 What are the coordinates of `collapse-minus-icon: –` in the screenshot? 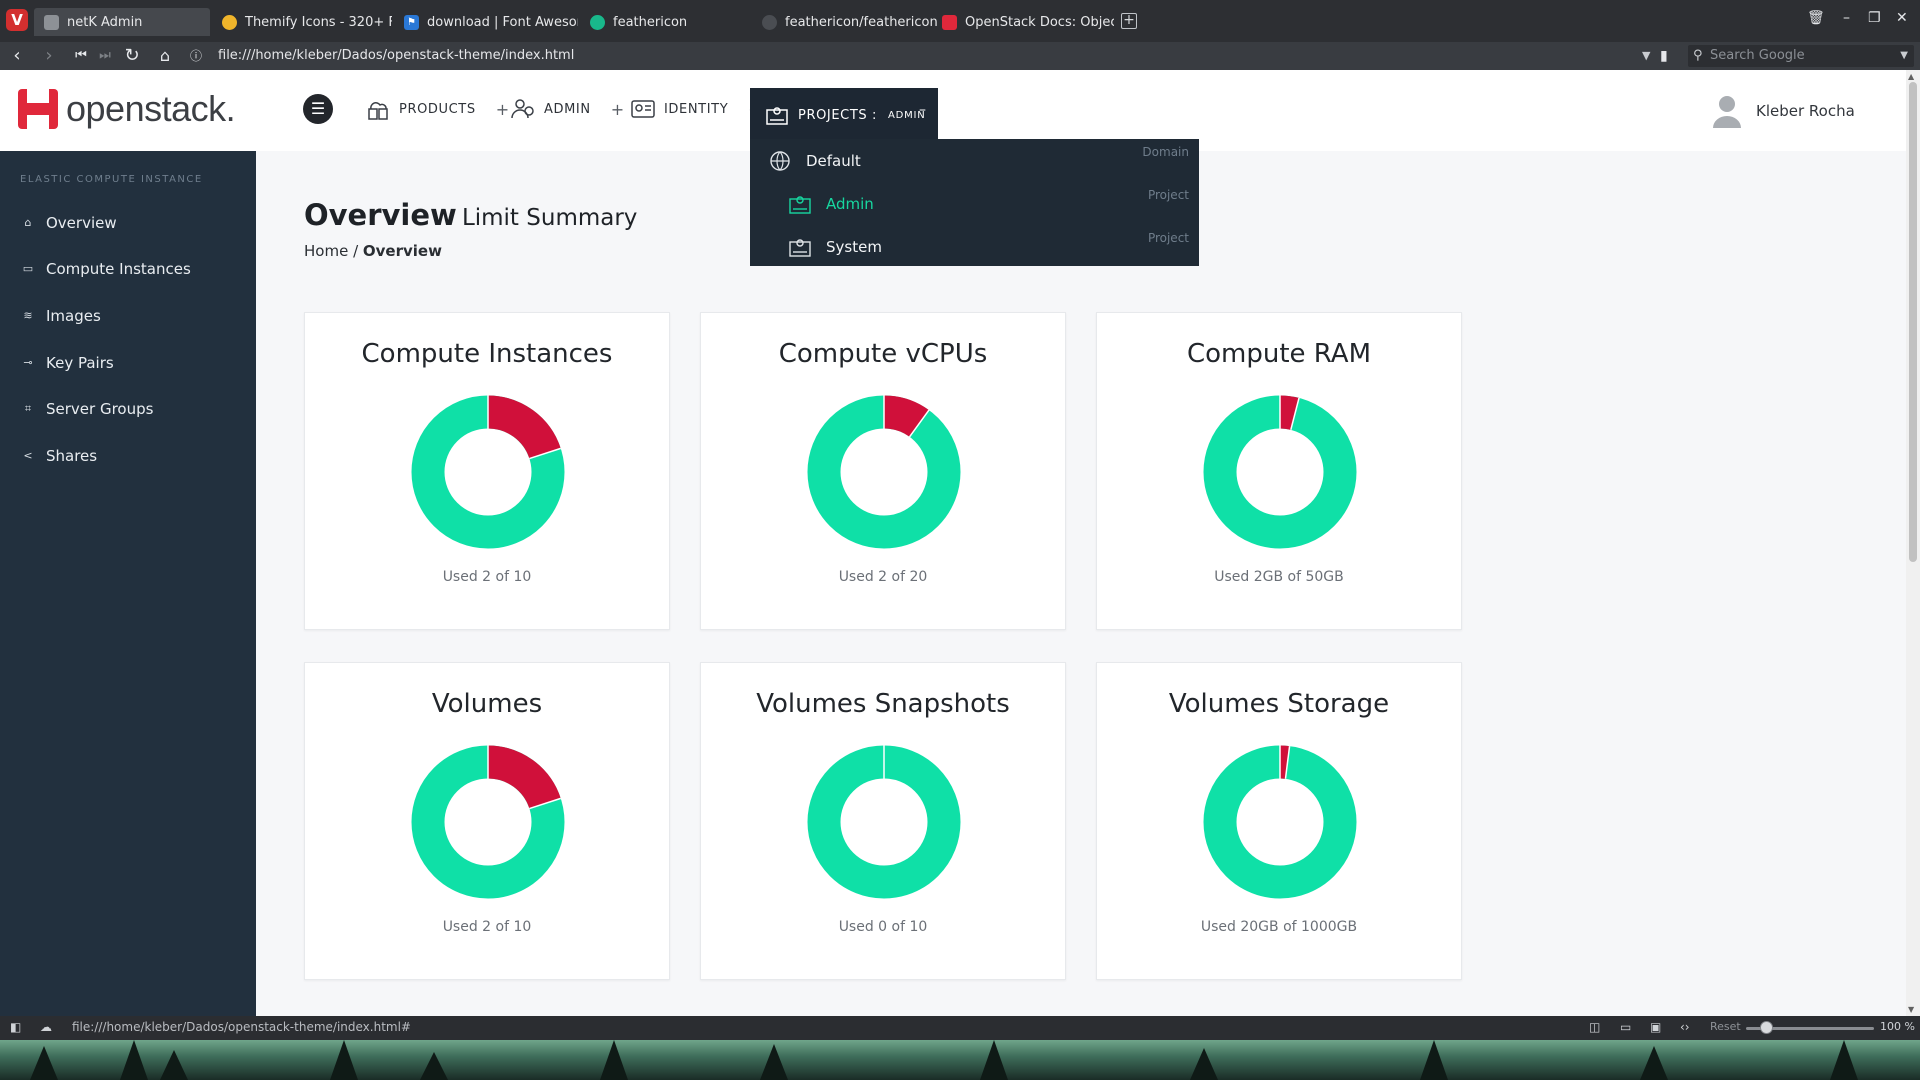 It's located at (922, 110).